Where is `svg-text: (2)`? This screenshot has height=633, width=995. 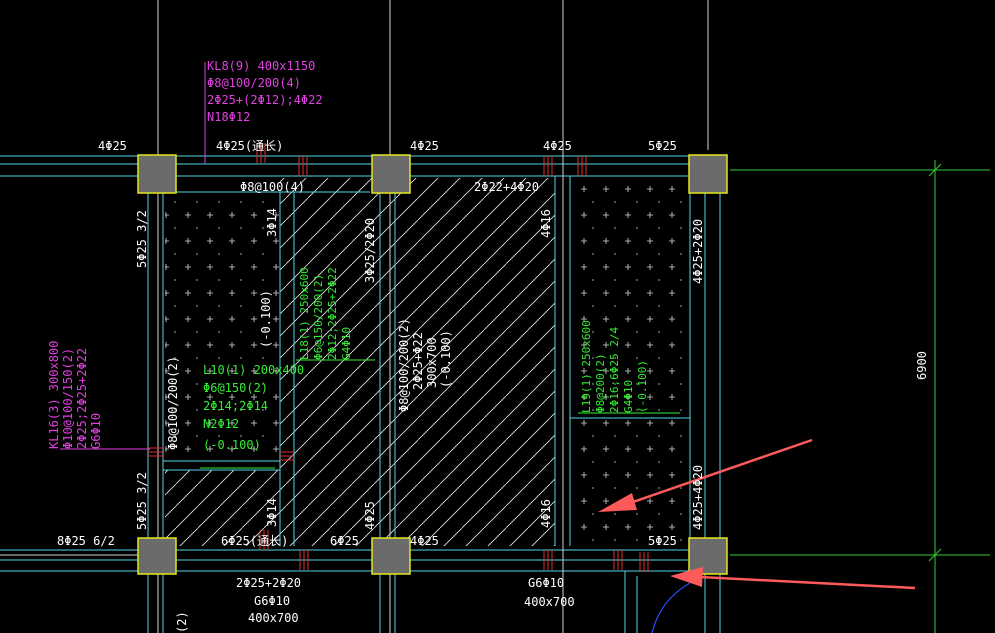 svg-text: (2) is located at coordinates (182, 622).